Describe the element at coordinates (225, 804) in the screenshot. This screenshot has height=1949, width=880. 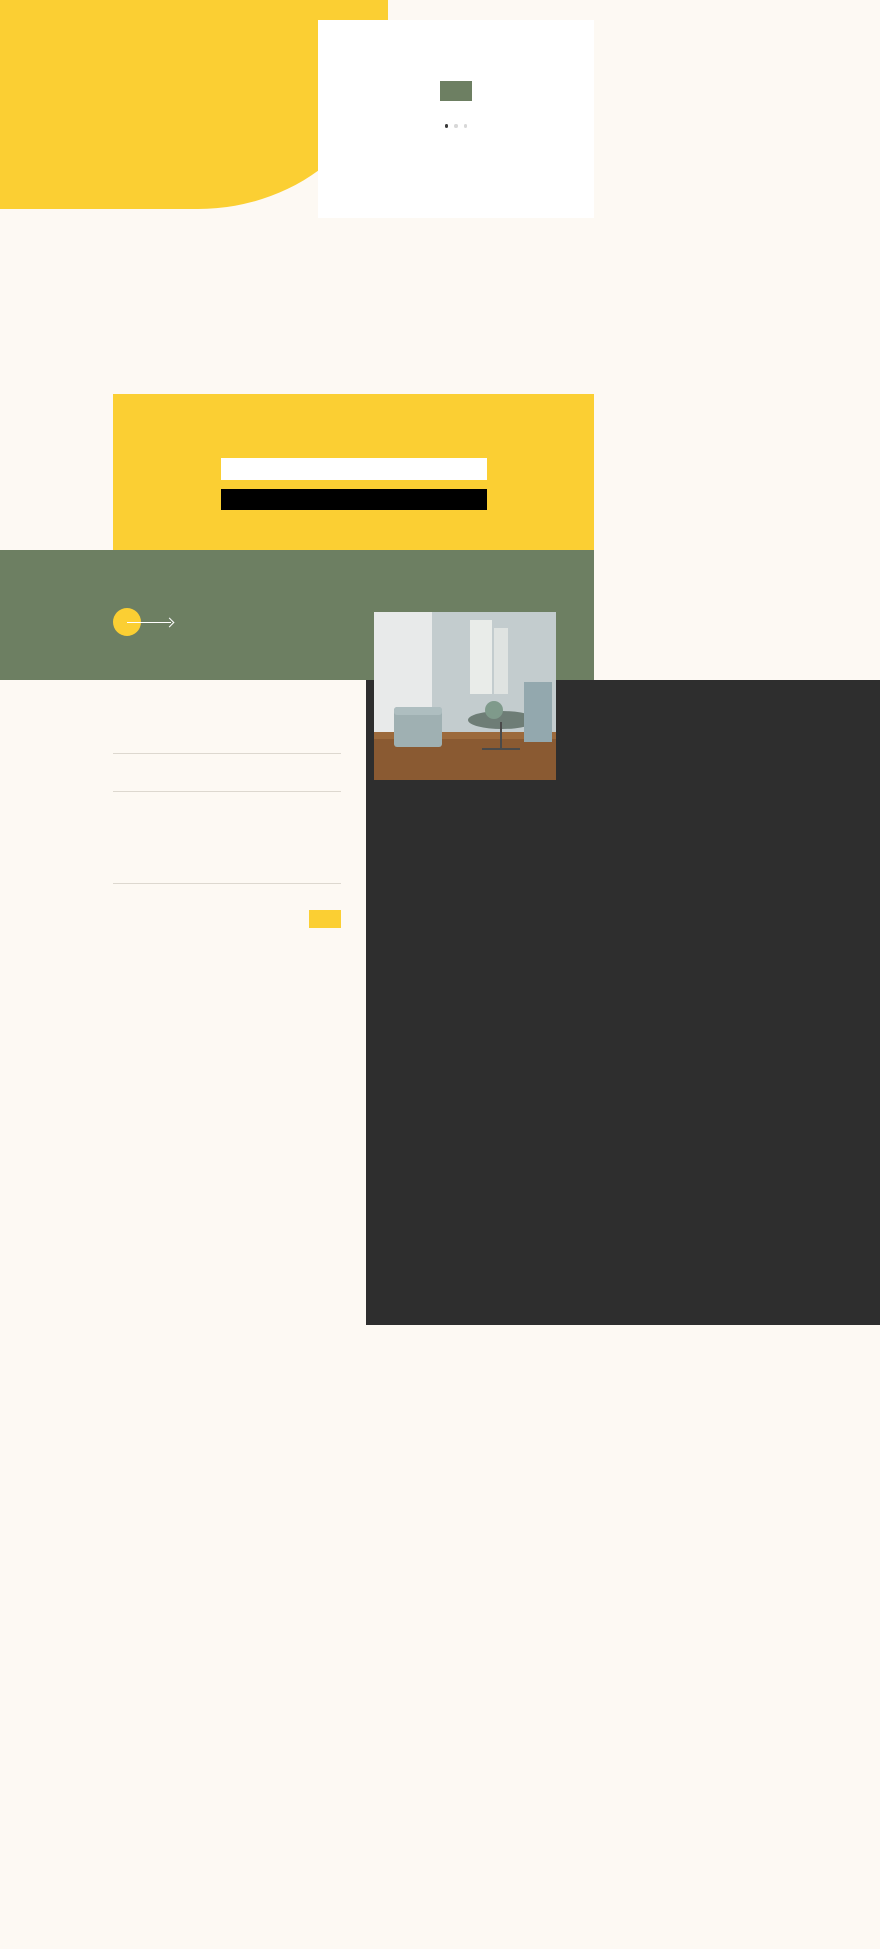
I see `get-in-touch-form` at that location.